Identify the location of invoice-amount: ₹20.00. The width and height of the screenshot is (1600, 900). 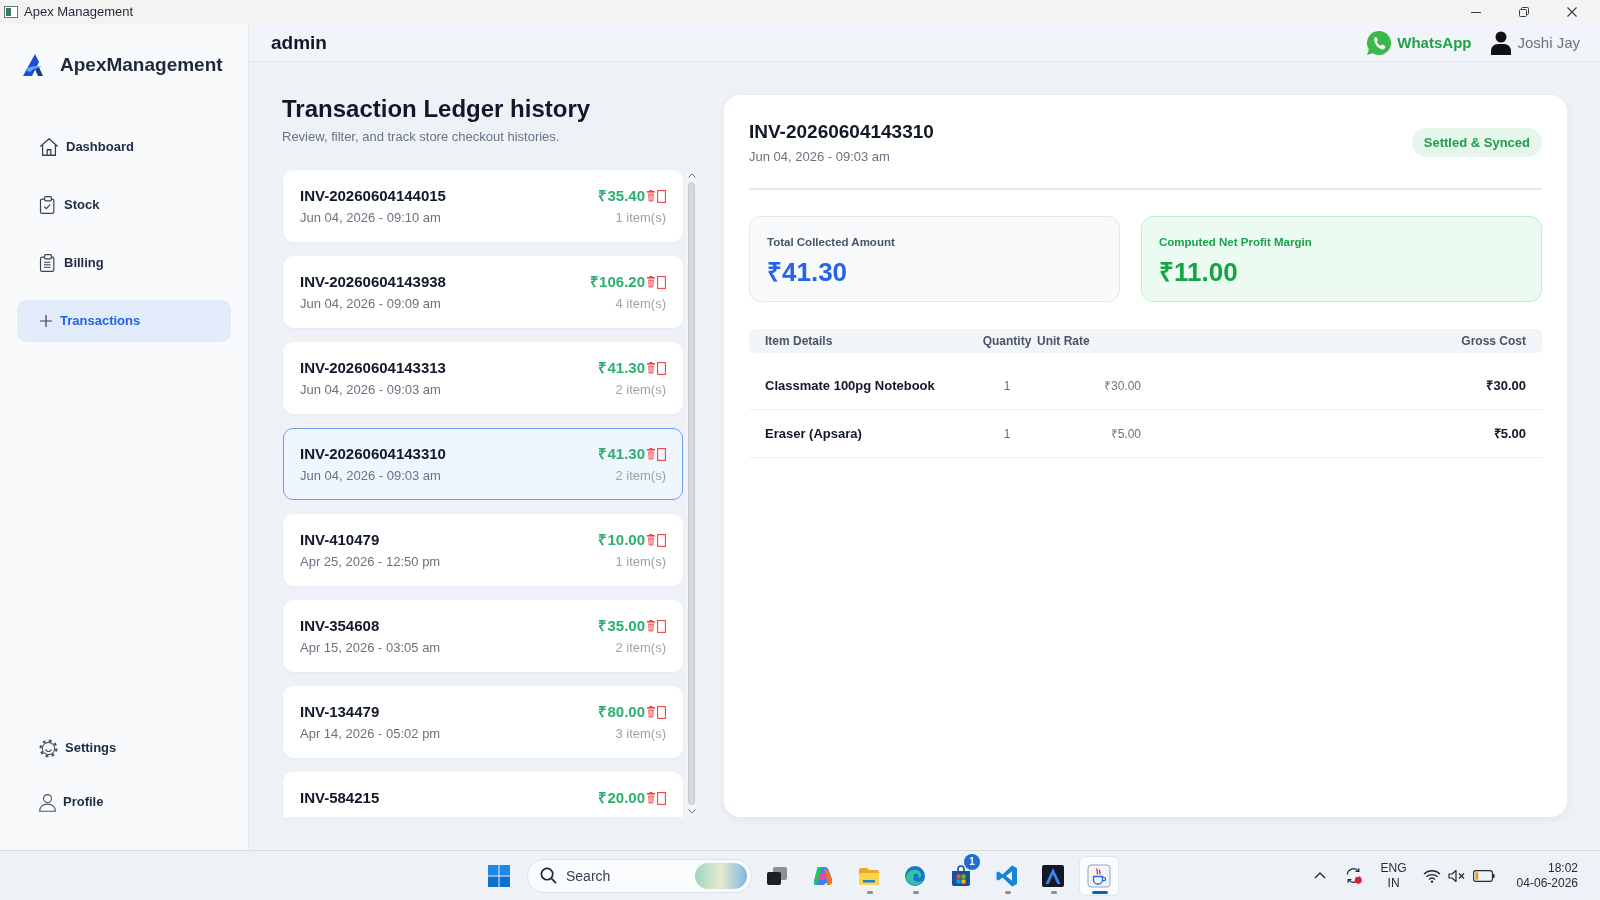
(621, 798).